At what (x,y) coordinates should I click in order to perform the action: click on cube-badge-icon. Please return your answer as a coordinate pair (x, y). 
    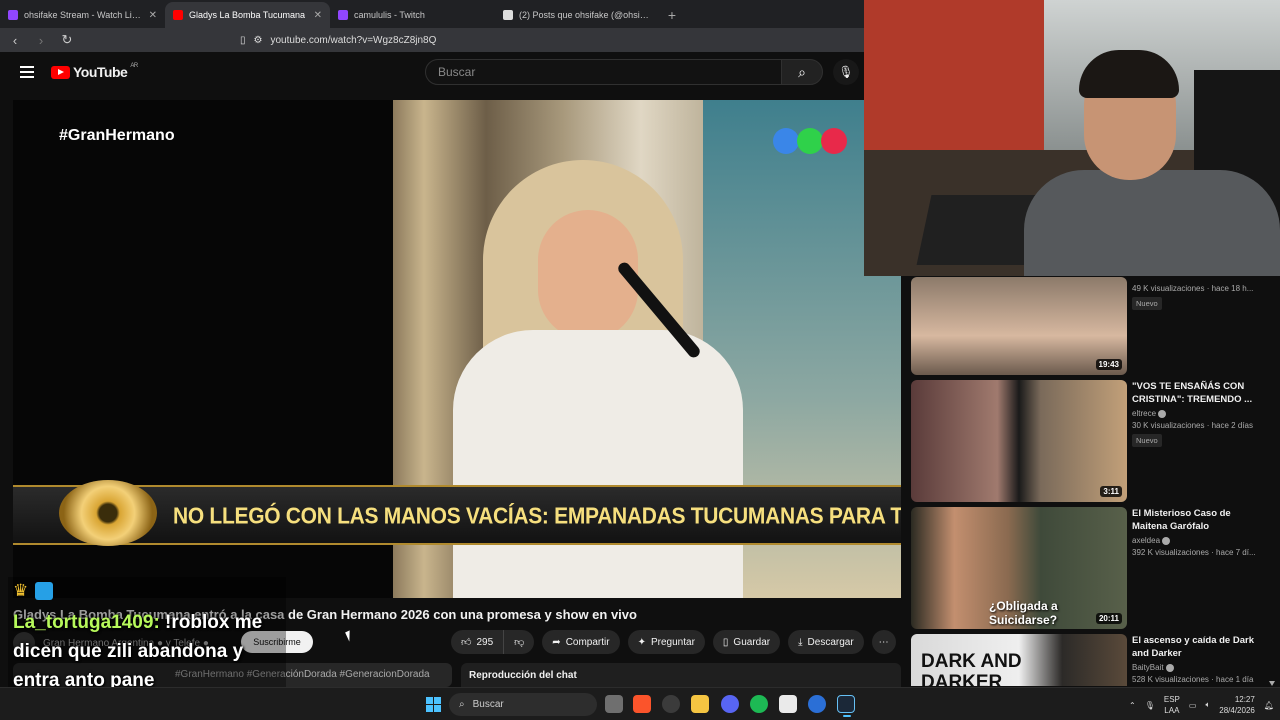
    Looking at the image, I should click on (44, 591).